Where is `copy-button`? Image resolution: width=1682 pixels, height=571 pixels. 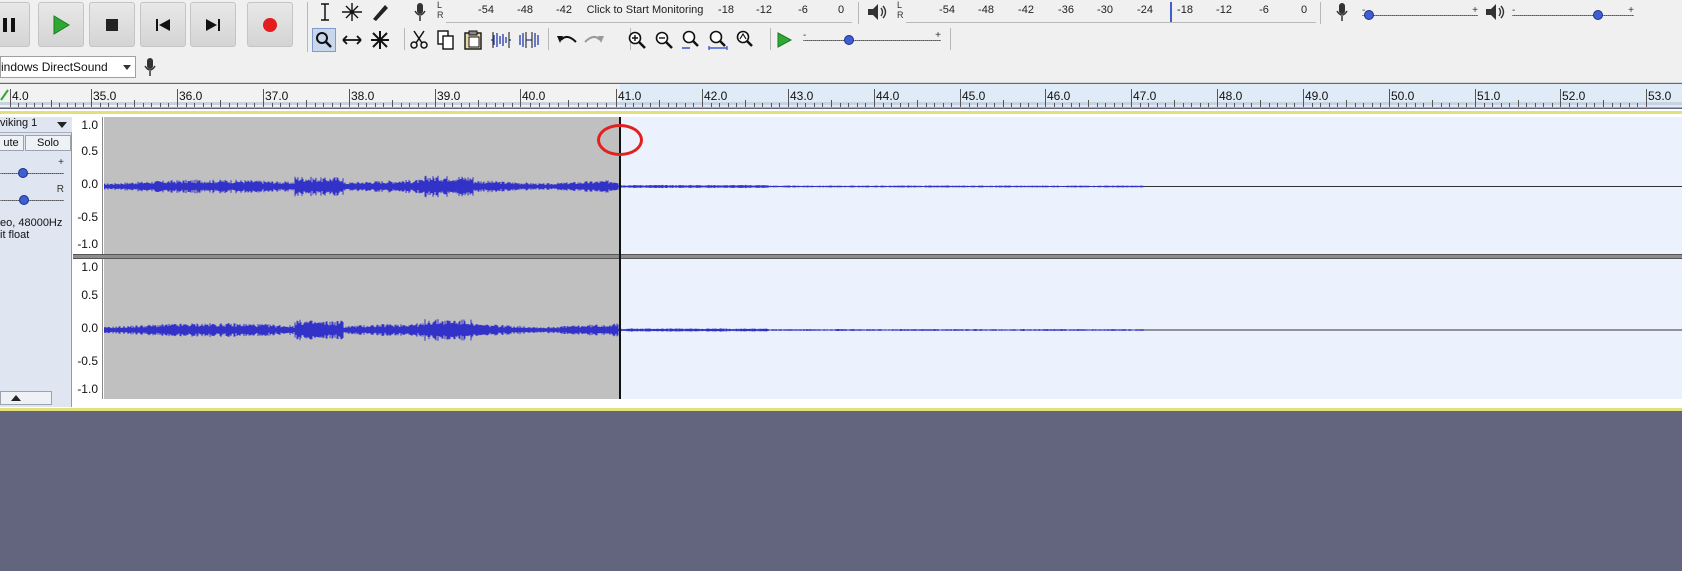 copy-button is located at coordinates (446, 40).